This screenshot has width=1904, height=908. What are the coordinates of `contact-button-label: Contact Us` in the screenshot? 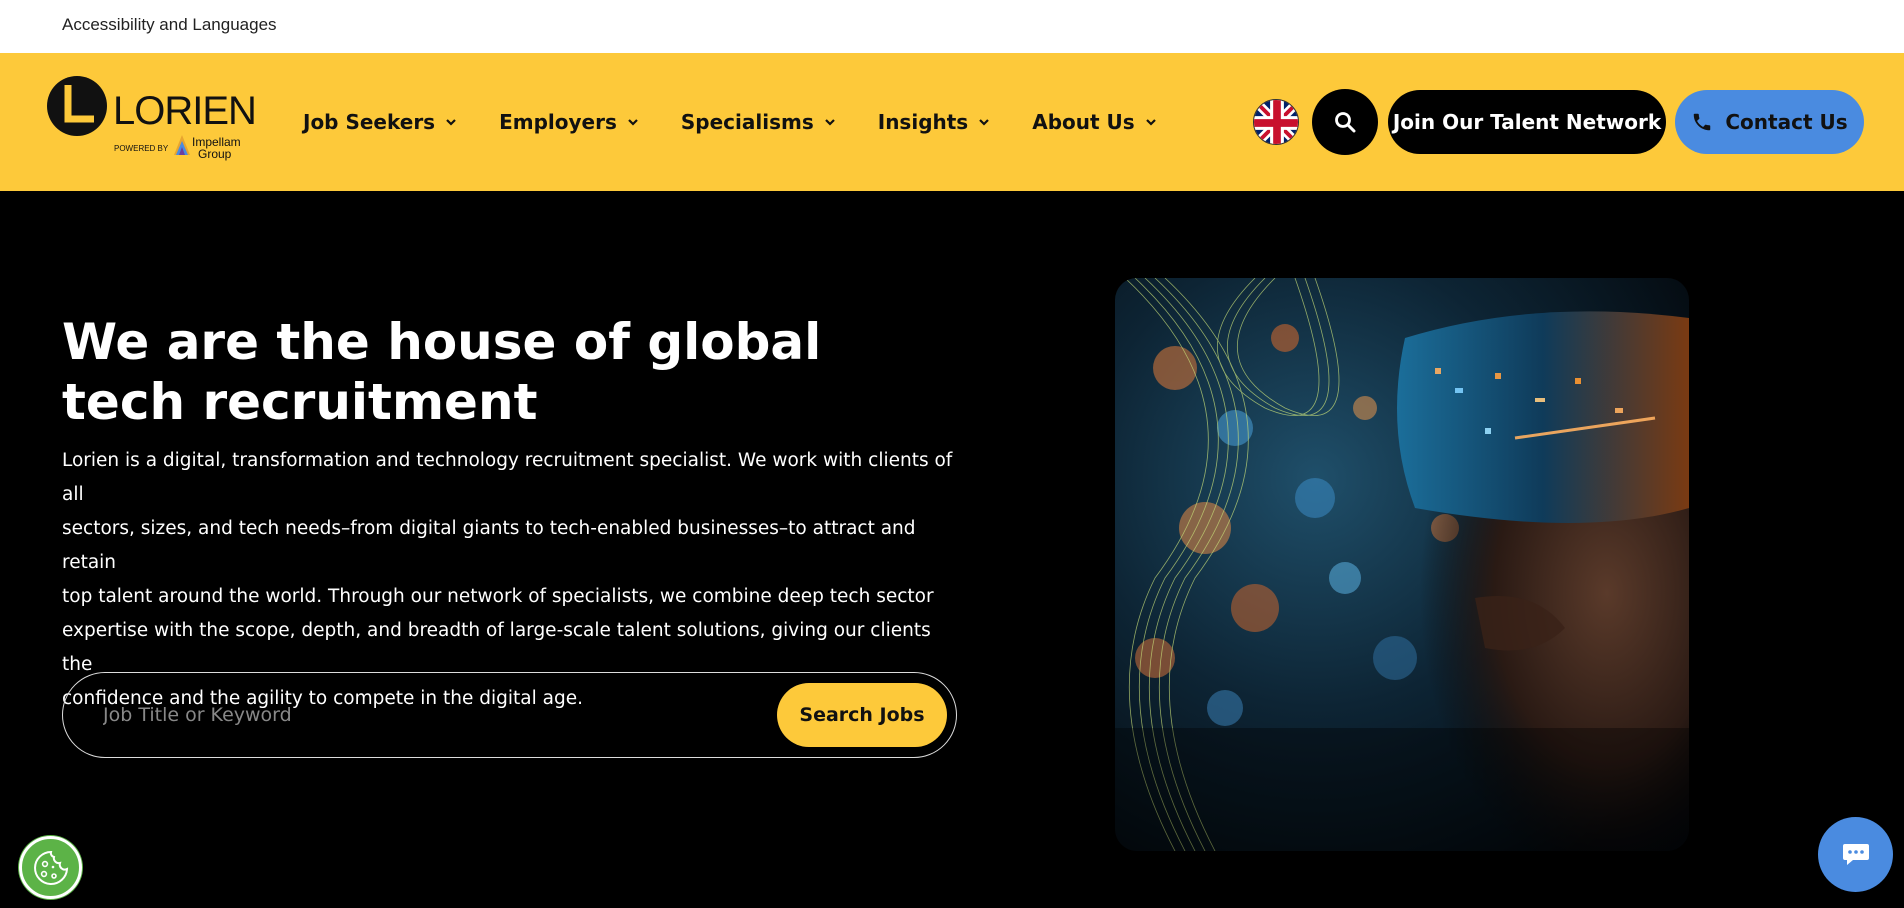 It's located at (1786, 122).